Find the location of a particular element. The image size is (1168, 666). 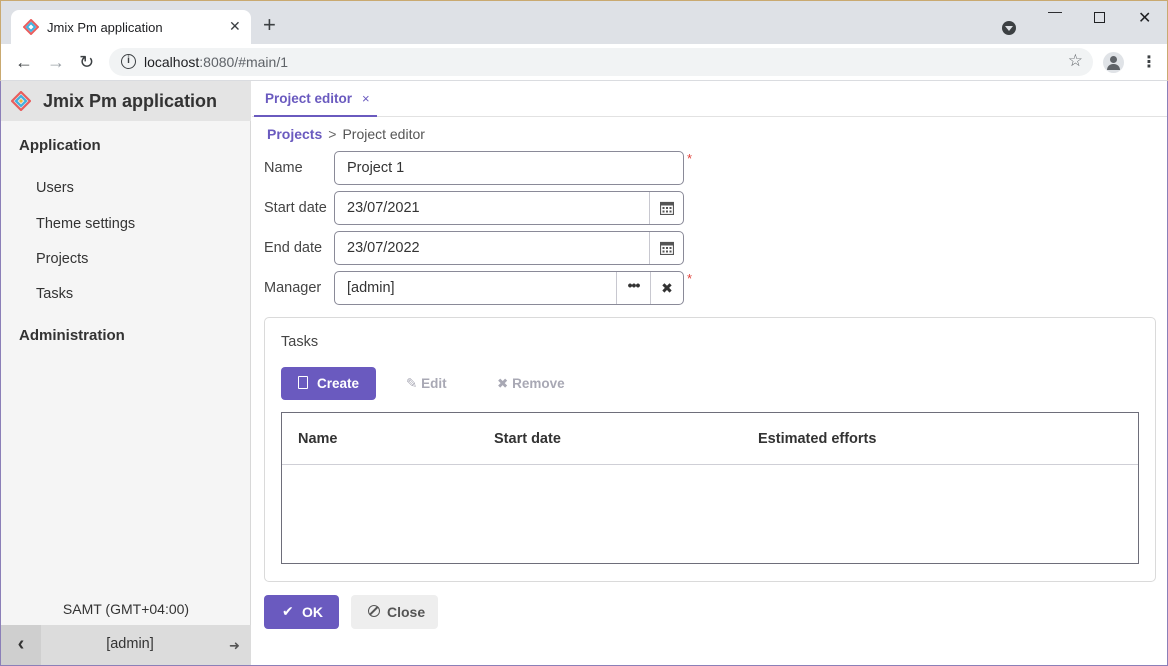

manager-label: Manager is located at coordinates (293, 288).